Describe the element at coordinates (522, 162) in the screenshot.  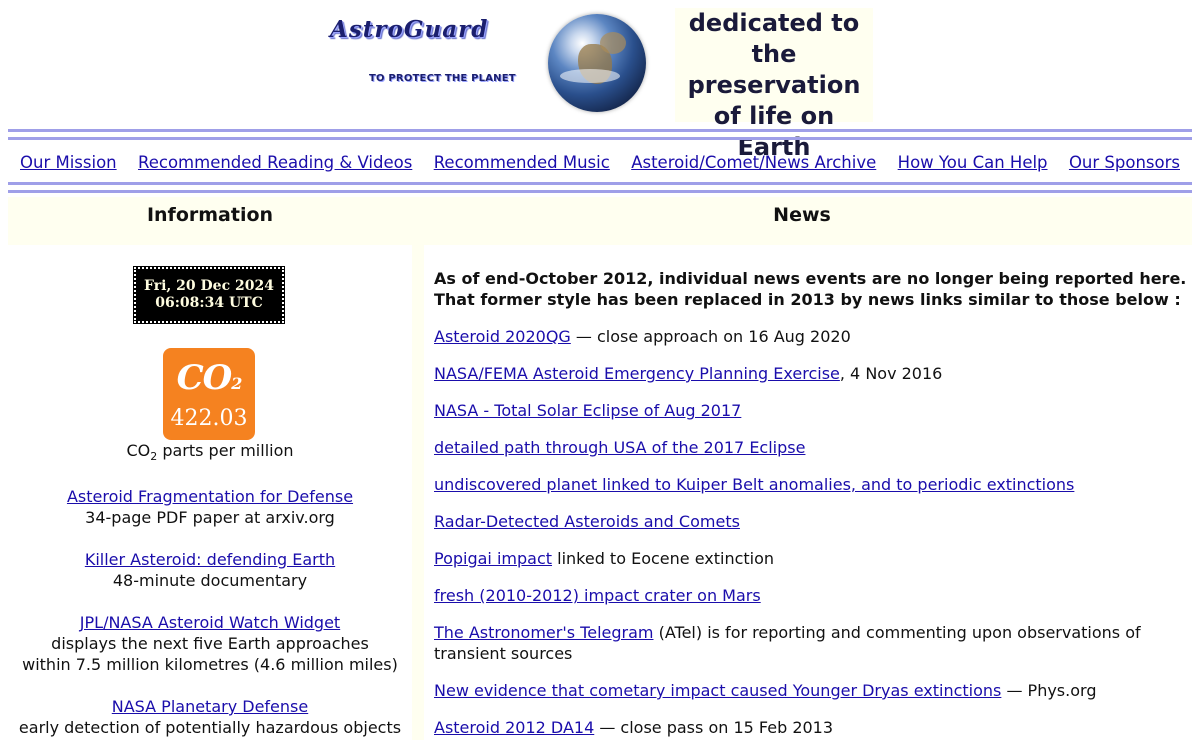
I see `nav-recommended-music: Recommended Music` at that location.